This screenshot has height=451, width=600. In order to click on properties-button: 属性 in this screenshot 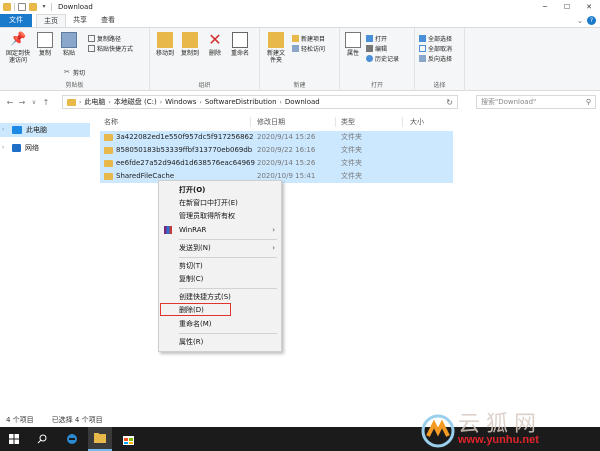, I will do `click(353, 44)`.